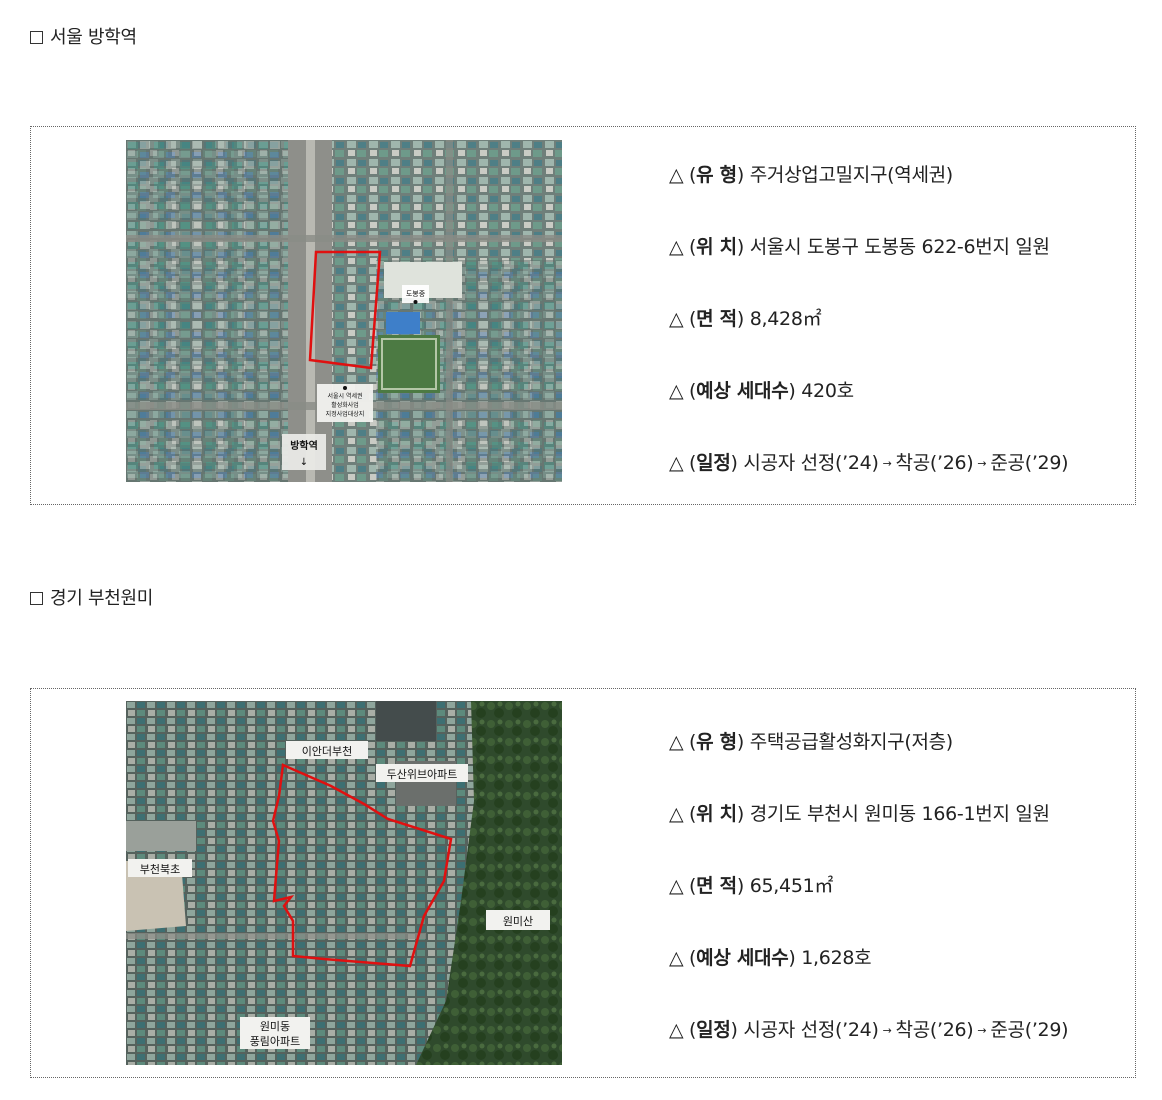 The width and height of the screenshot is (1162, 1100). I want to click on aerial-photo-wonmi: 이안더부천 두산위브아파트 부천북초 원미산 원미동 풍림아파트, so click(344, 883).